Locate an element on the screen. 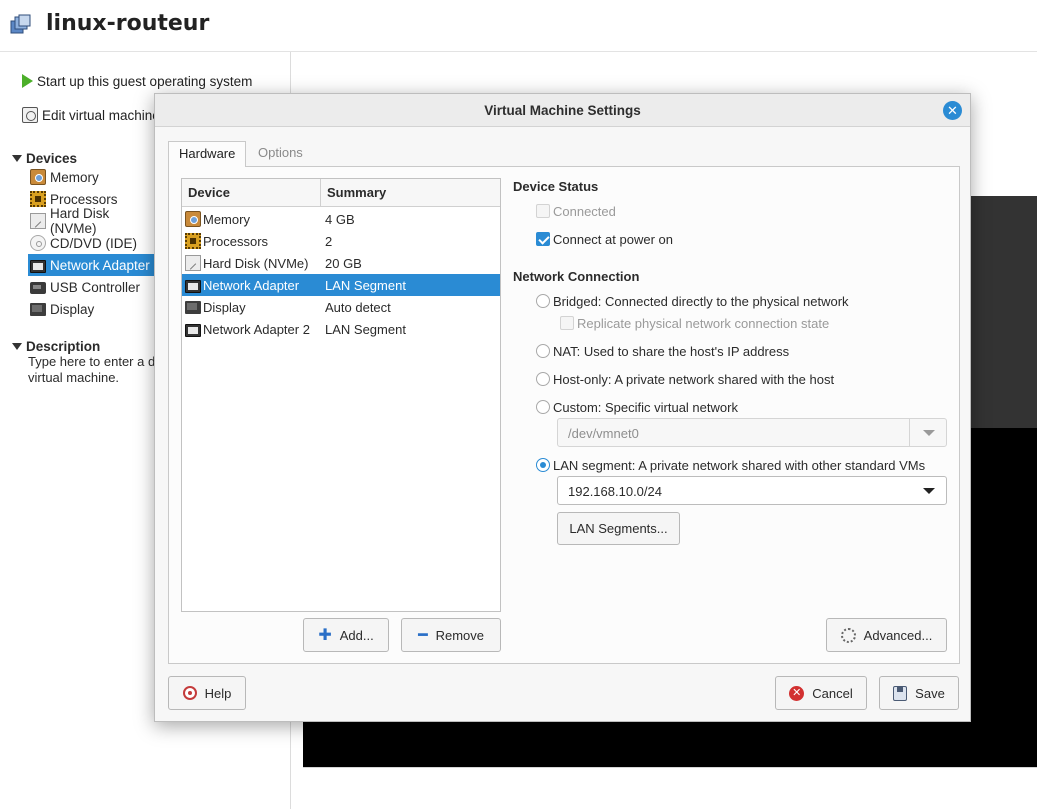 This screenshot has height=809, width=1037. host-only-radio is located at coordinates (543, 379).